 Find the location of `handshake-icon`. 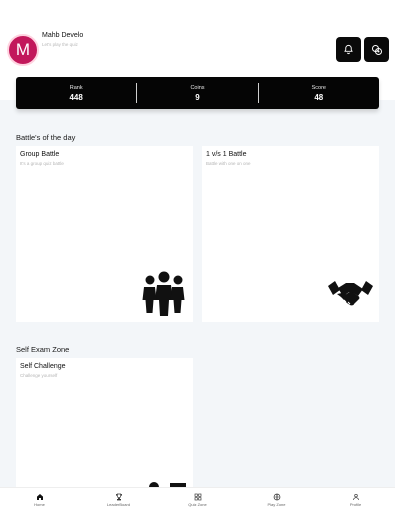

handshake-icon is located at coordinates (350, 293).